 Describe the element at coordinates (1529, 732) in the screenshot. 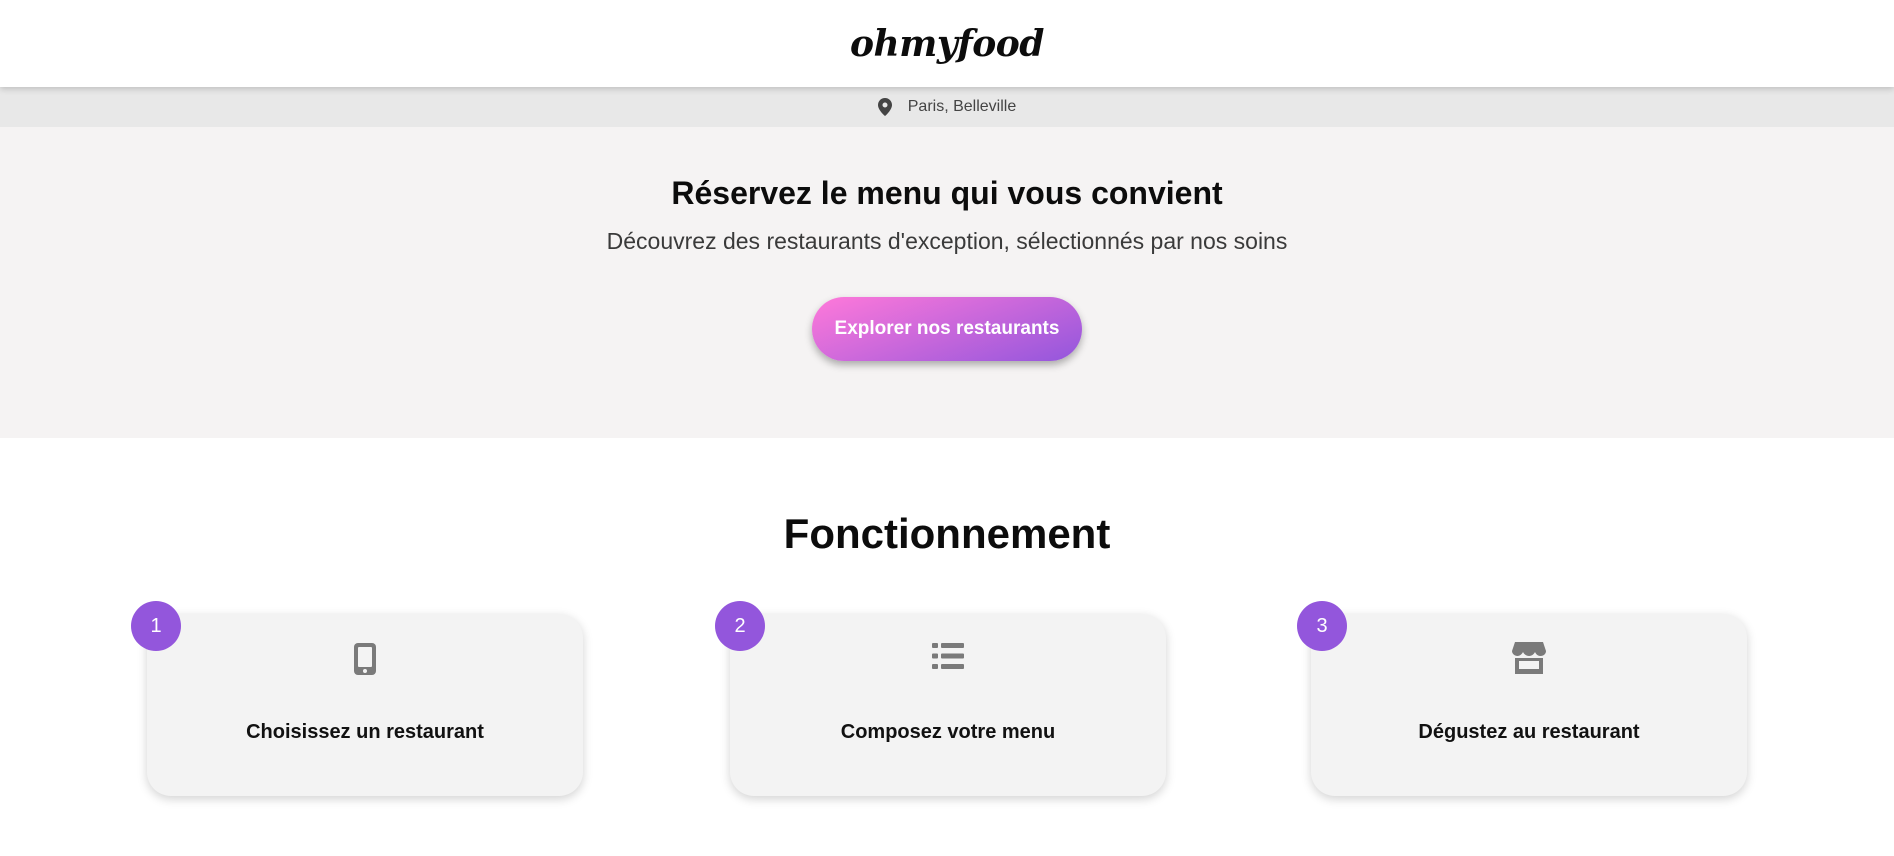

I see `step-label: Dégustez au restaurant` at that location.